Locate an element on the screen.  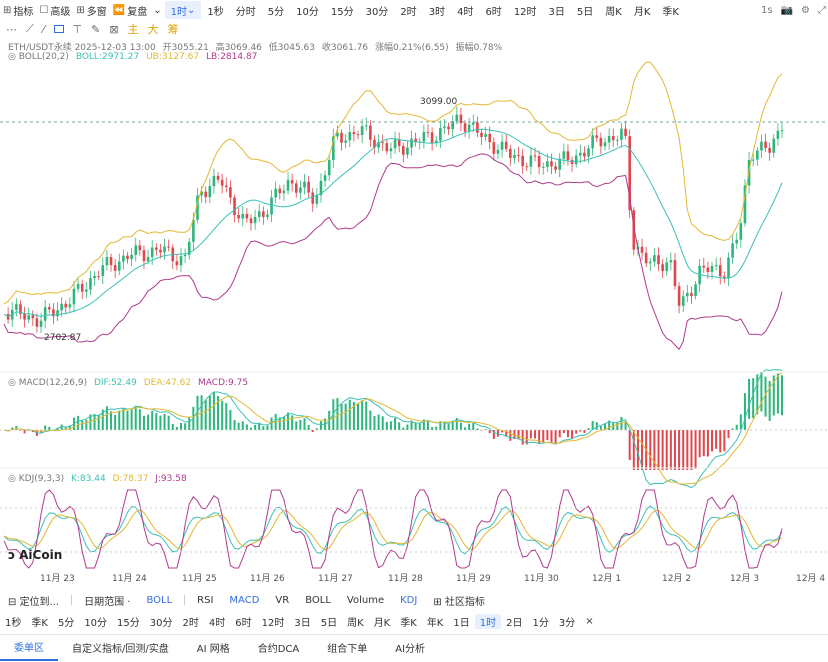
bottom-tf-15: 年K is located at coordinates (435, 621).